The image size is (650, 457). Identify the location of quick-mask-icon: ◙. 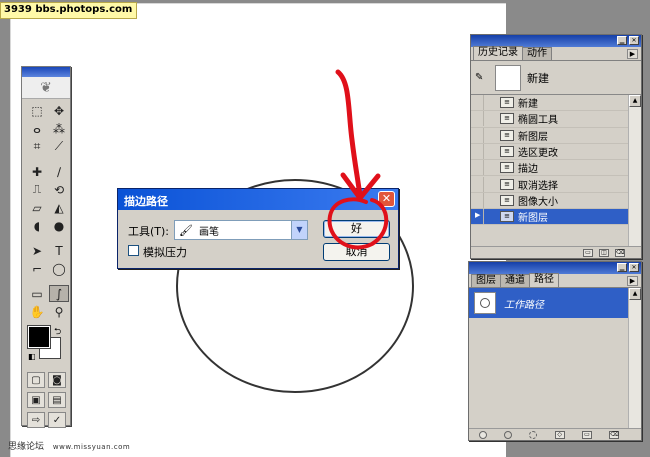
(57, 380).